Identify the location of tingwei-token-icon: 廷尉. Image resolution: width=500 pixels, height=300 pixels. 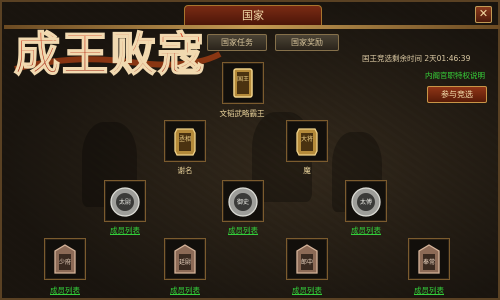
(185, 259).